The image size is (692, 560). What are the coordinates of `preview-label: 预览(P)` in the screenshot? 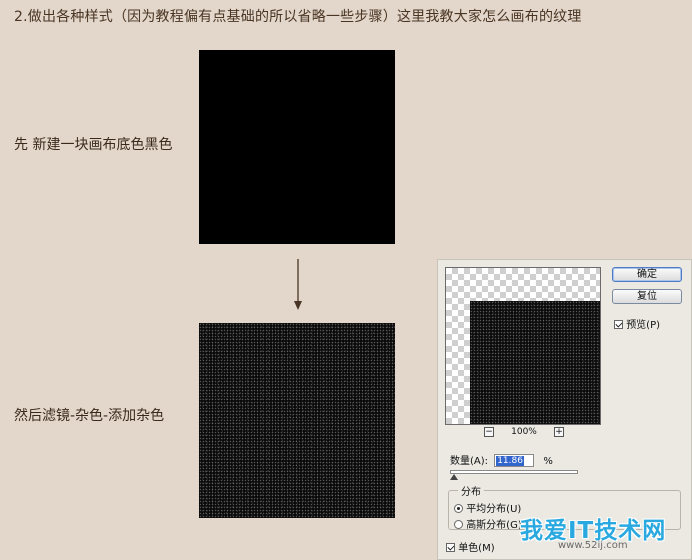 It's located at (643, 325).